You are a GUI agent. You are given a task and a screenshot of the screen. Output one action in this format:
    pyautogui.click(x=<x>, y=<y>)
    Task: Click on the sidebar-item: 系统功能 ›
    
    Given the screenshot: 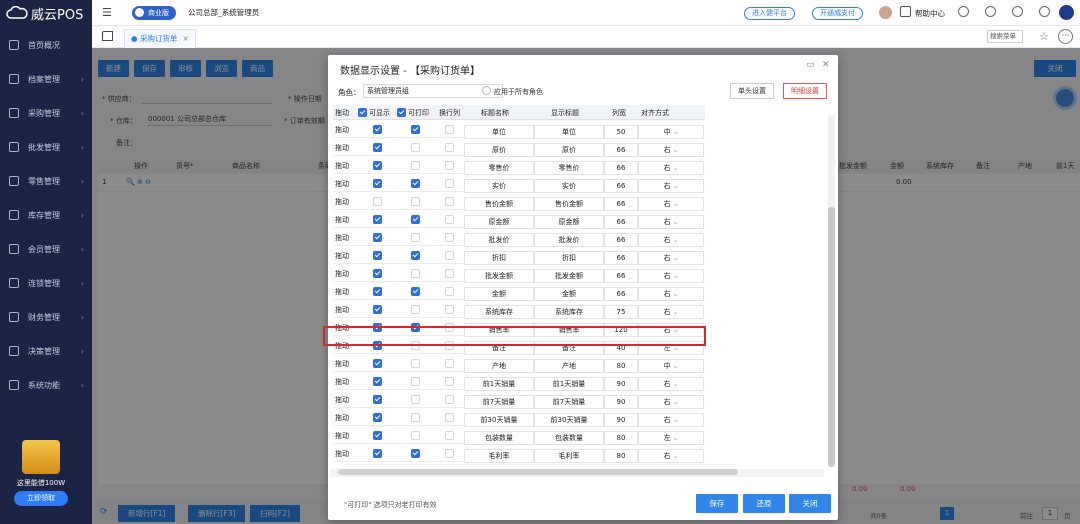 What is the action you would take?
    pyautogui.click(x=46, y=385)
    